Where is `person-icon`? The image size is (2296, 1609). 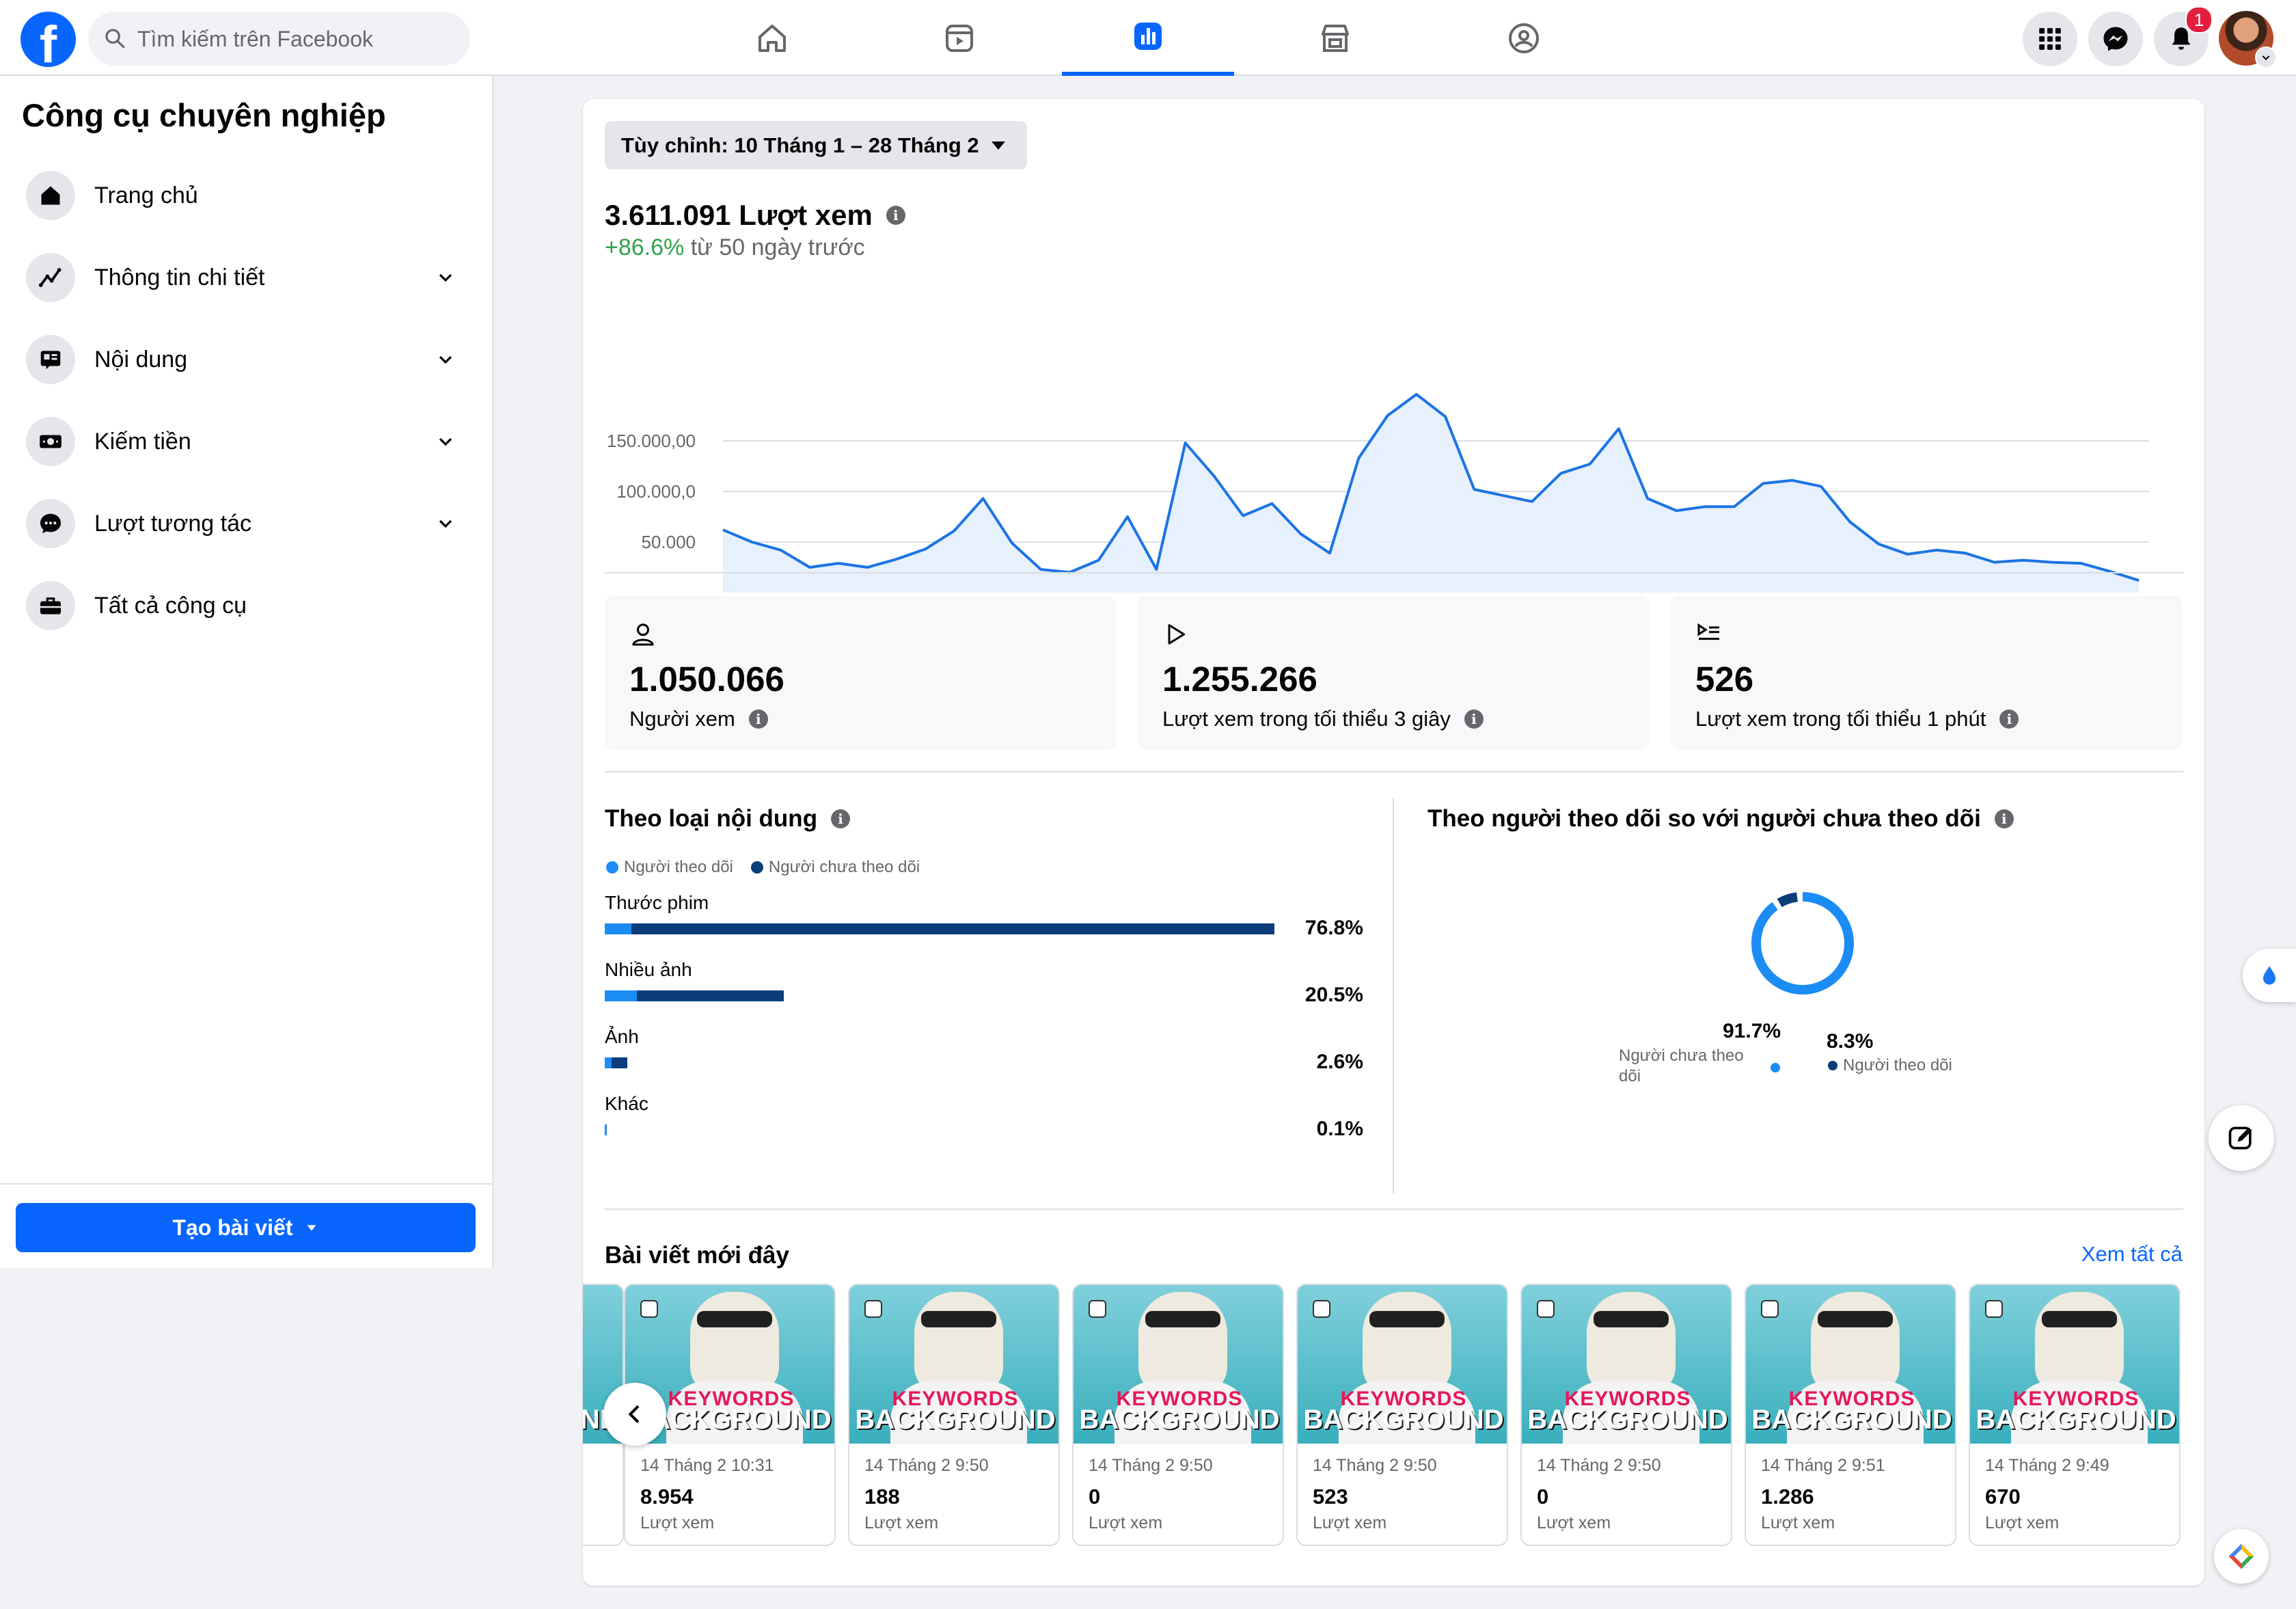
person-icon is located at coordinates (643, 634).